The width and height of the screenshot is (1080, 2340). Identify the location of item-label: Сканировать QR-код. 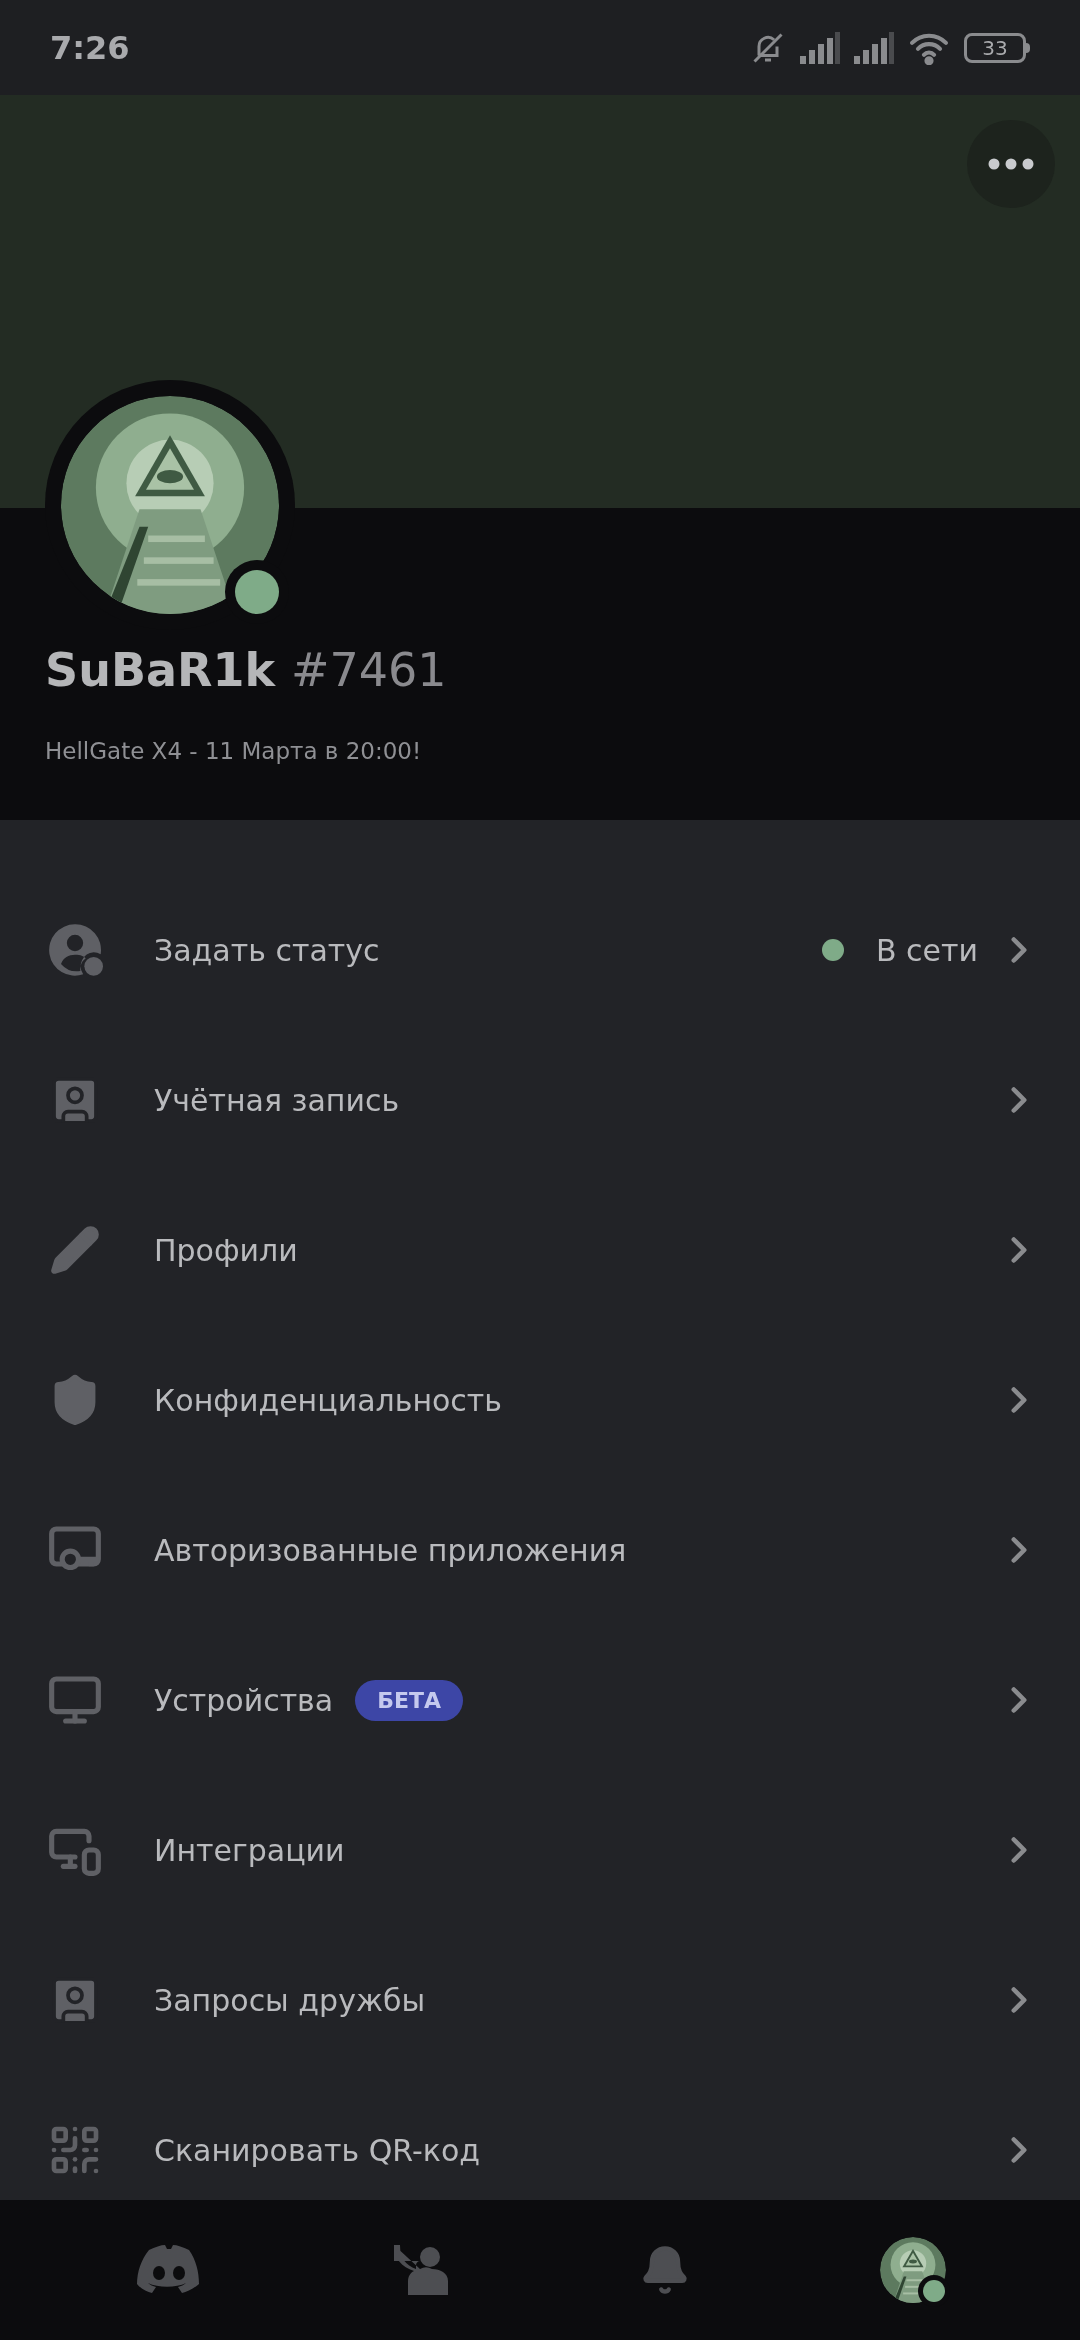
(317, 2150).